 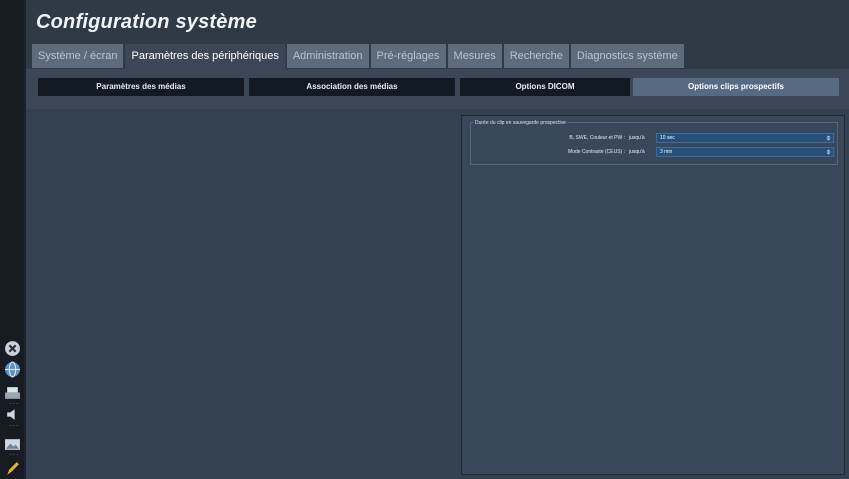 What do you see at coordinates (654, 152) in the screenshot?
I see `clip-duration-row-ceus: Mode Contraste (CEUS) : jusqu'à 3 min` at bounding box center [654, 152].